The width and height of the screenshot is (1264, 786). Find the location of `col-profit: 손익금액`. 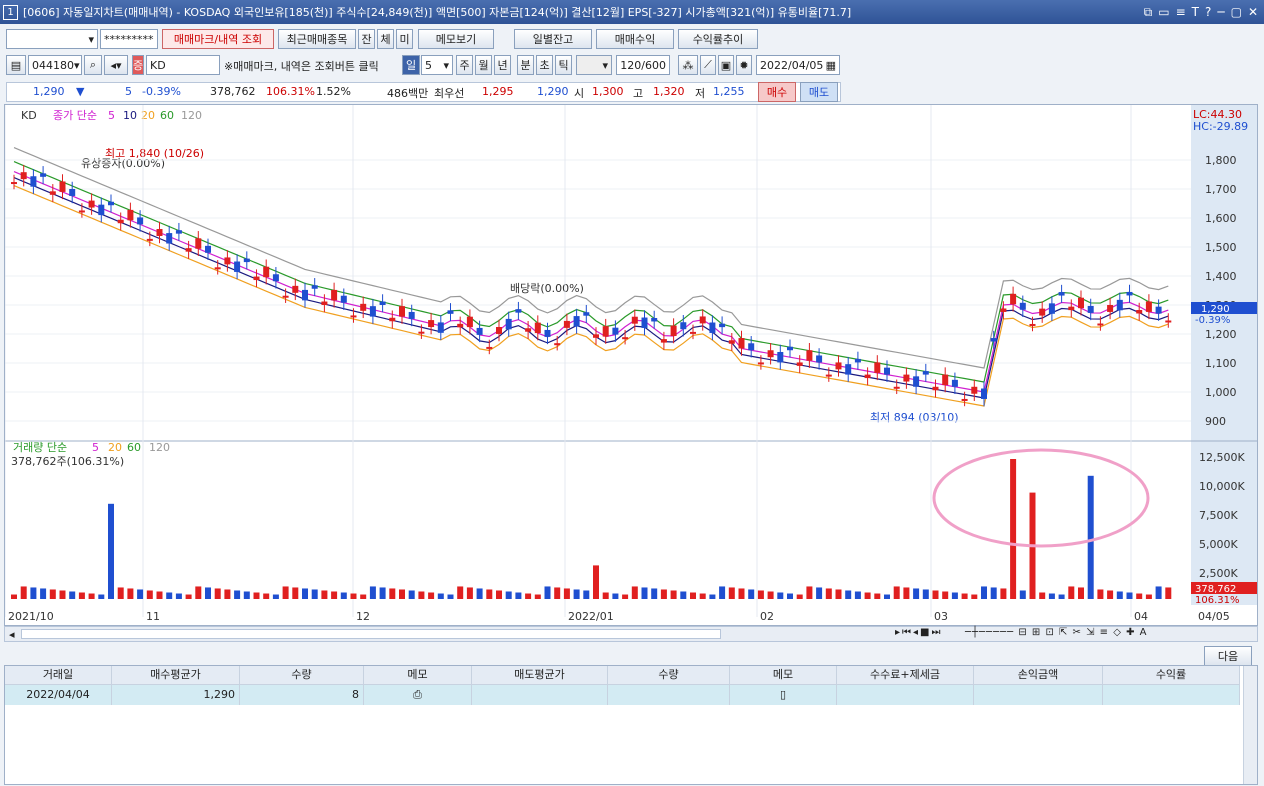

col-profit: 손익금액 is located at coordinates (1038, 675).